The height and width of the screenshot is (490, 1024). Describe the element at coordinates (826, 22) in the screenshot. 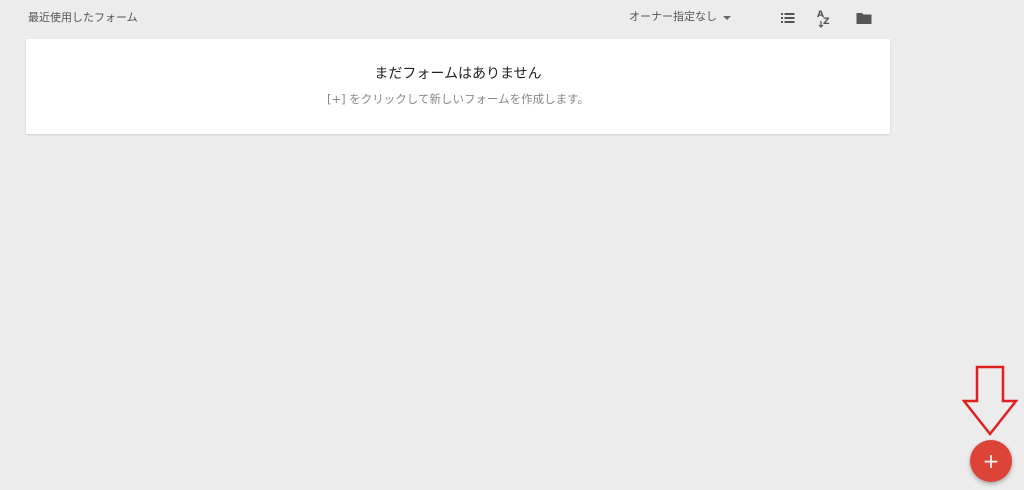

I see `svg-text: Z` at that location.